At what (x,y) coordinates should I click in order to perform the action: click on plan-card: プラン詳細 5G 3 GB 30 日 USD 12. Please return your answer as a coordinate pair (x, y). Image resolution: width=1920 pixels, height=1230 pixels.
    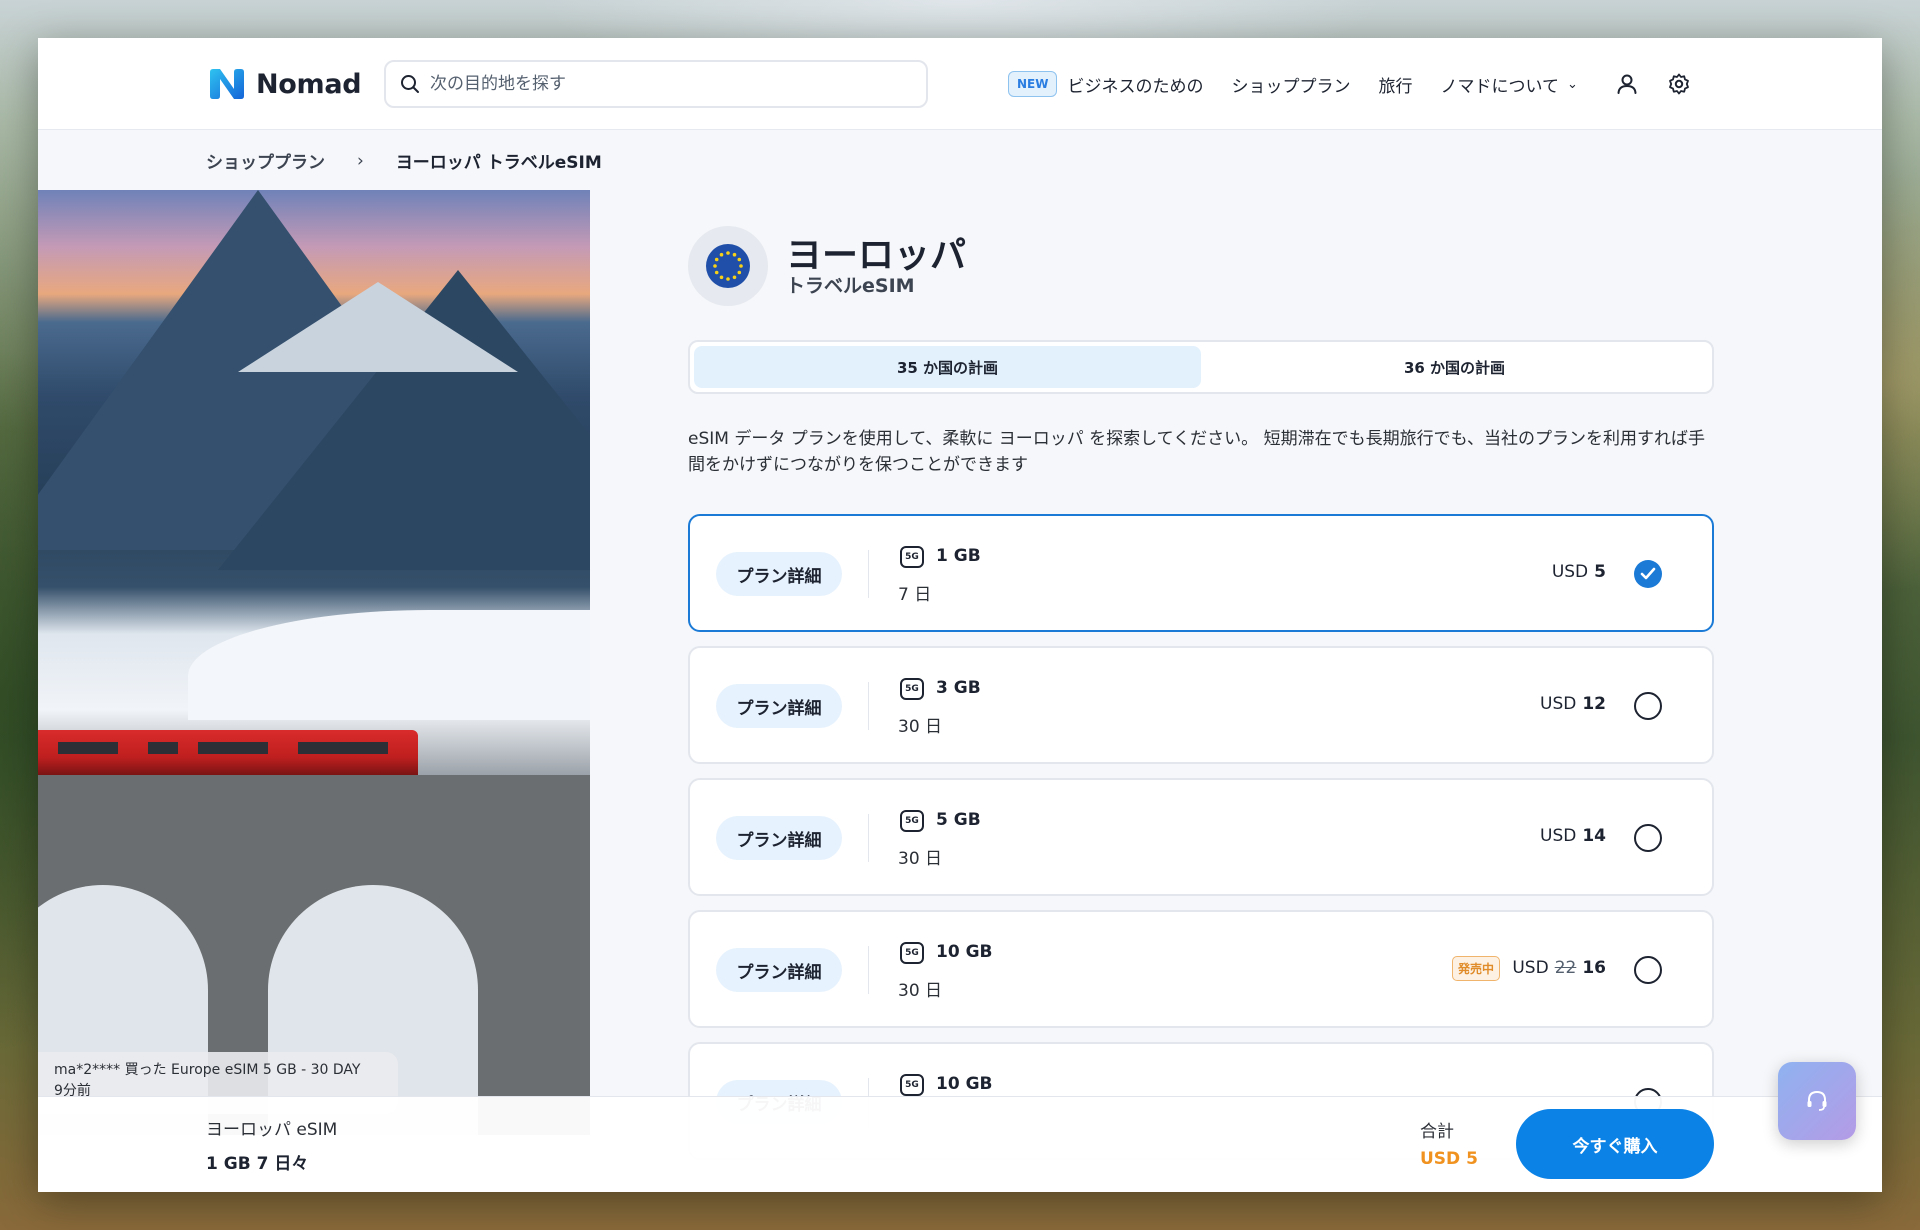
    Looking at the image, I should click on (1201, 705).